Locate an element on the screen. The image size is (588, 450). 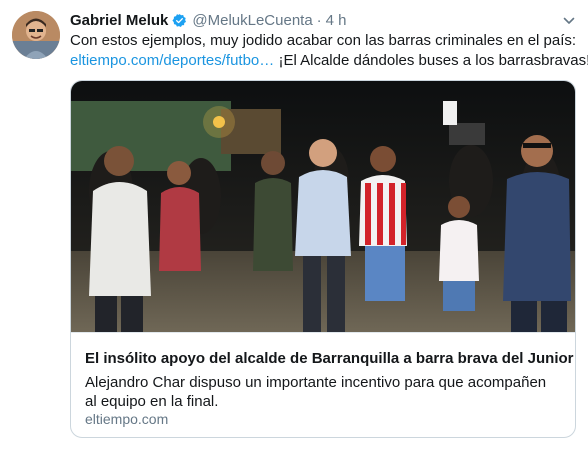
tweet-header: Gabriel Meluk @MelukLeCuenta · 4 h is located at coordinates (208, 20).